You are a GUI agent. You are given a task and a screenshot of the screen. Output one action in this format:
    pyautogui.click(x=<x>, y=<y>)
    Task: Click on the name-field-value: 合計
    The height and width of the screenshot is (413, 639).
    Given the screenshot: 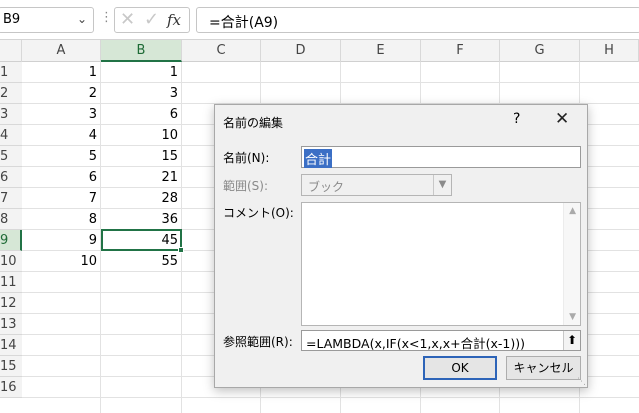 What is the action you would take?
    pyautogui.click(x=318, y=158)
    